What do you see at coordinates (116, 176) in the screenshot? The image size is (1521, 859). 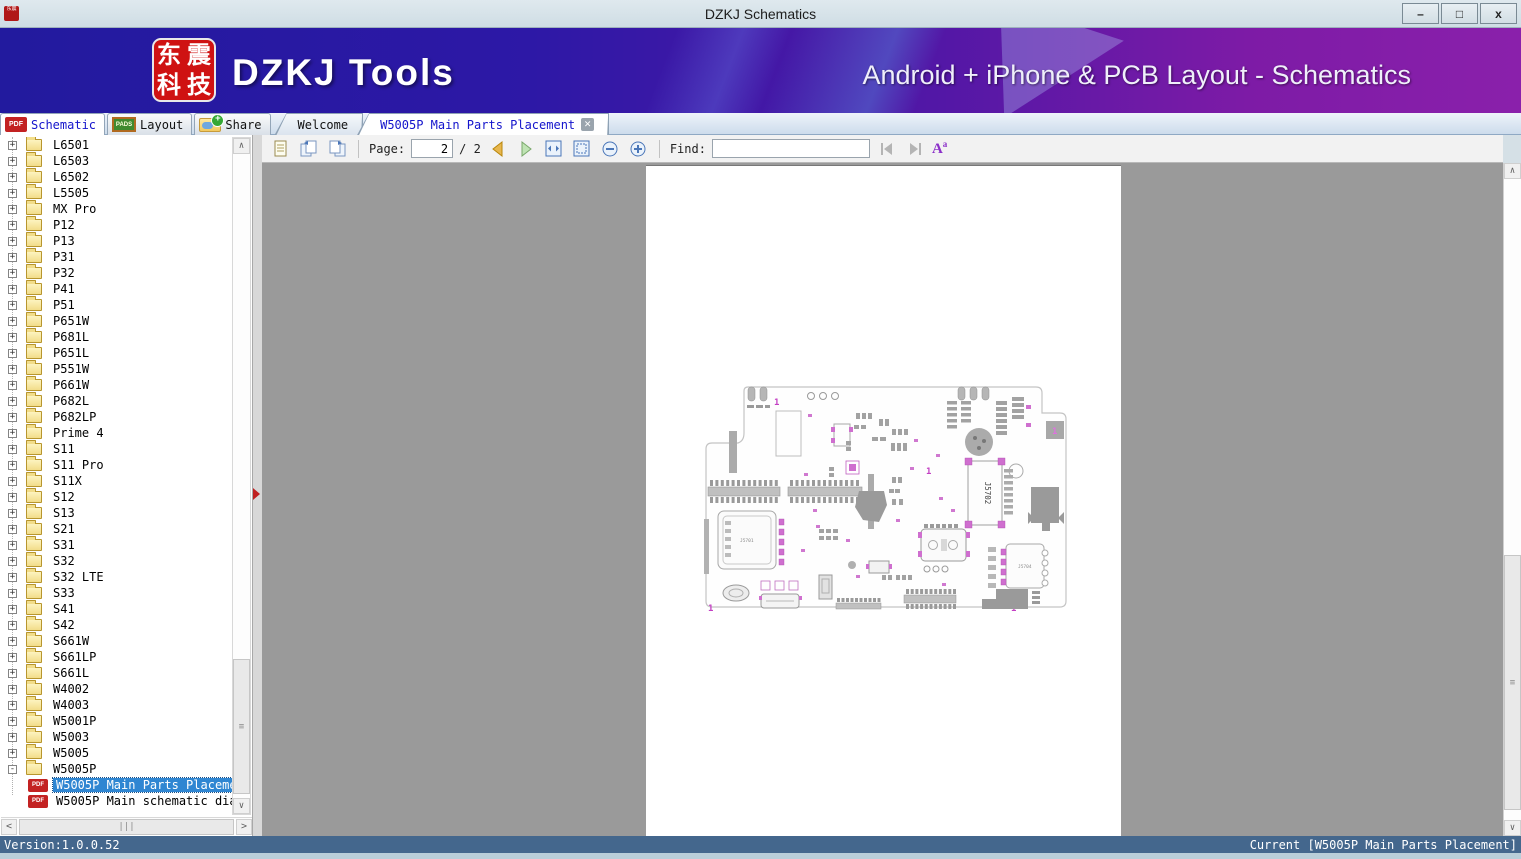 I see `tree-folder-l6502: + L6502` at bounding box center [116, 176].